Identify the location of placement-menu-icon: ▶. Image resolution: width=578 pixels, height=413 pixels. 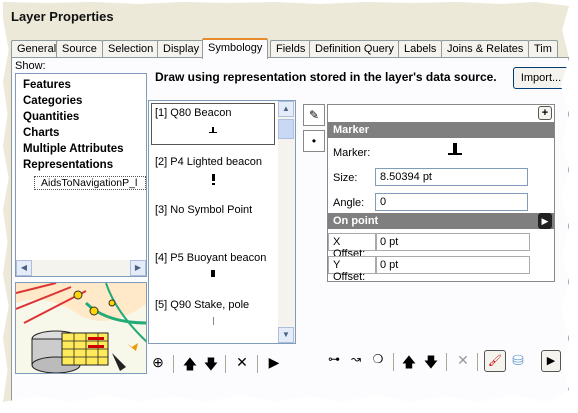
(545, 221).